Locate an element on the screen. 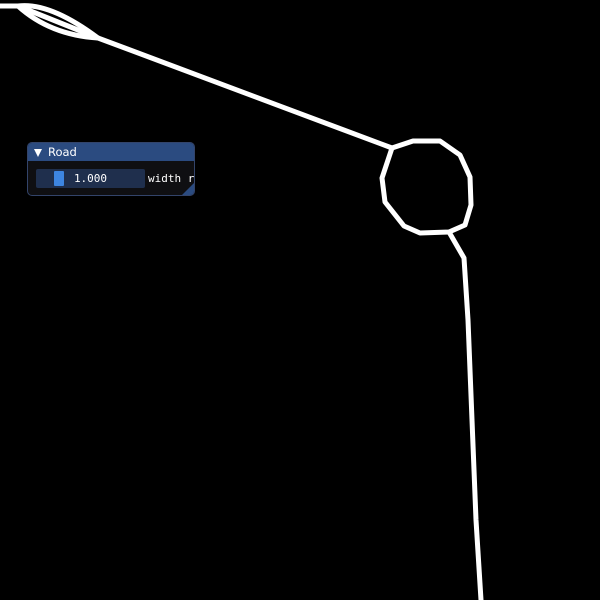  road-vertical-segment is located at coordinates (465, 414).